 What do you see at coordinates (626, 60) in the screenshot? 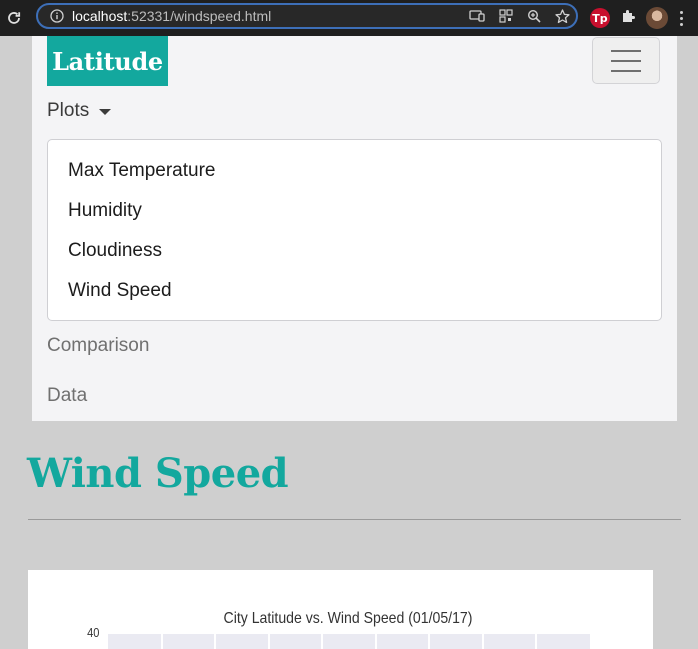
I see `navbar-toggler-hamburger-icon` at bounding box center [626, 60].